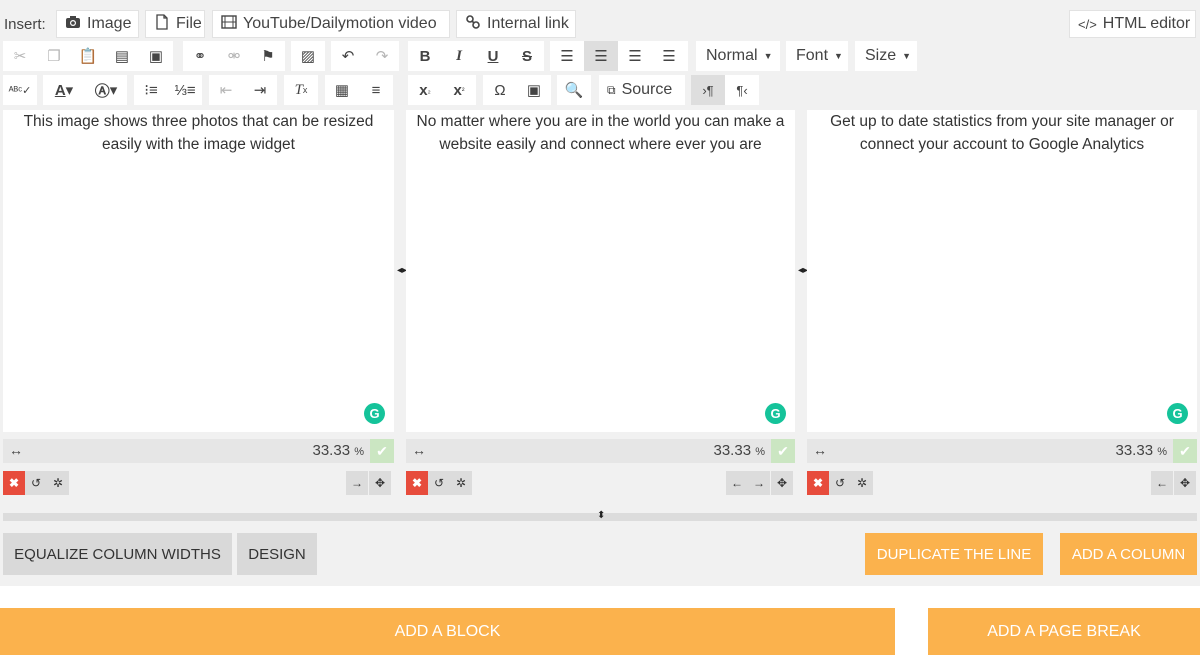 The image size is (1200, 663). What do you see at coordinates (268, 56) in the screenshot?
I see `anchor-flag-icon: ⚑` at bounding box center [268, 56].